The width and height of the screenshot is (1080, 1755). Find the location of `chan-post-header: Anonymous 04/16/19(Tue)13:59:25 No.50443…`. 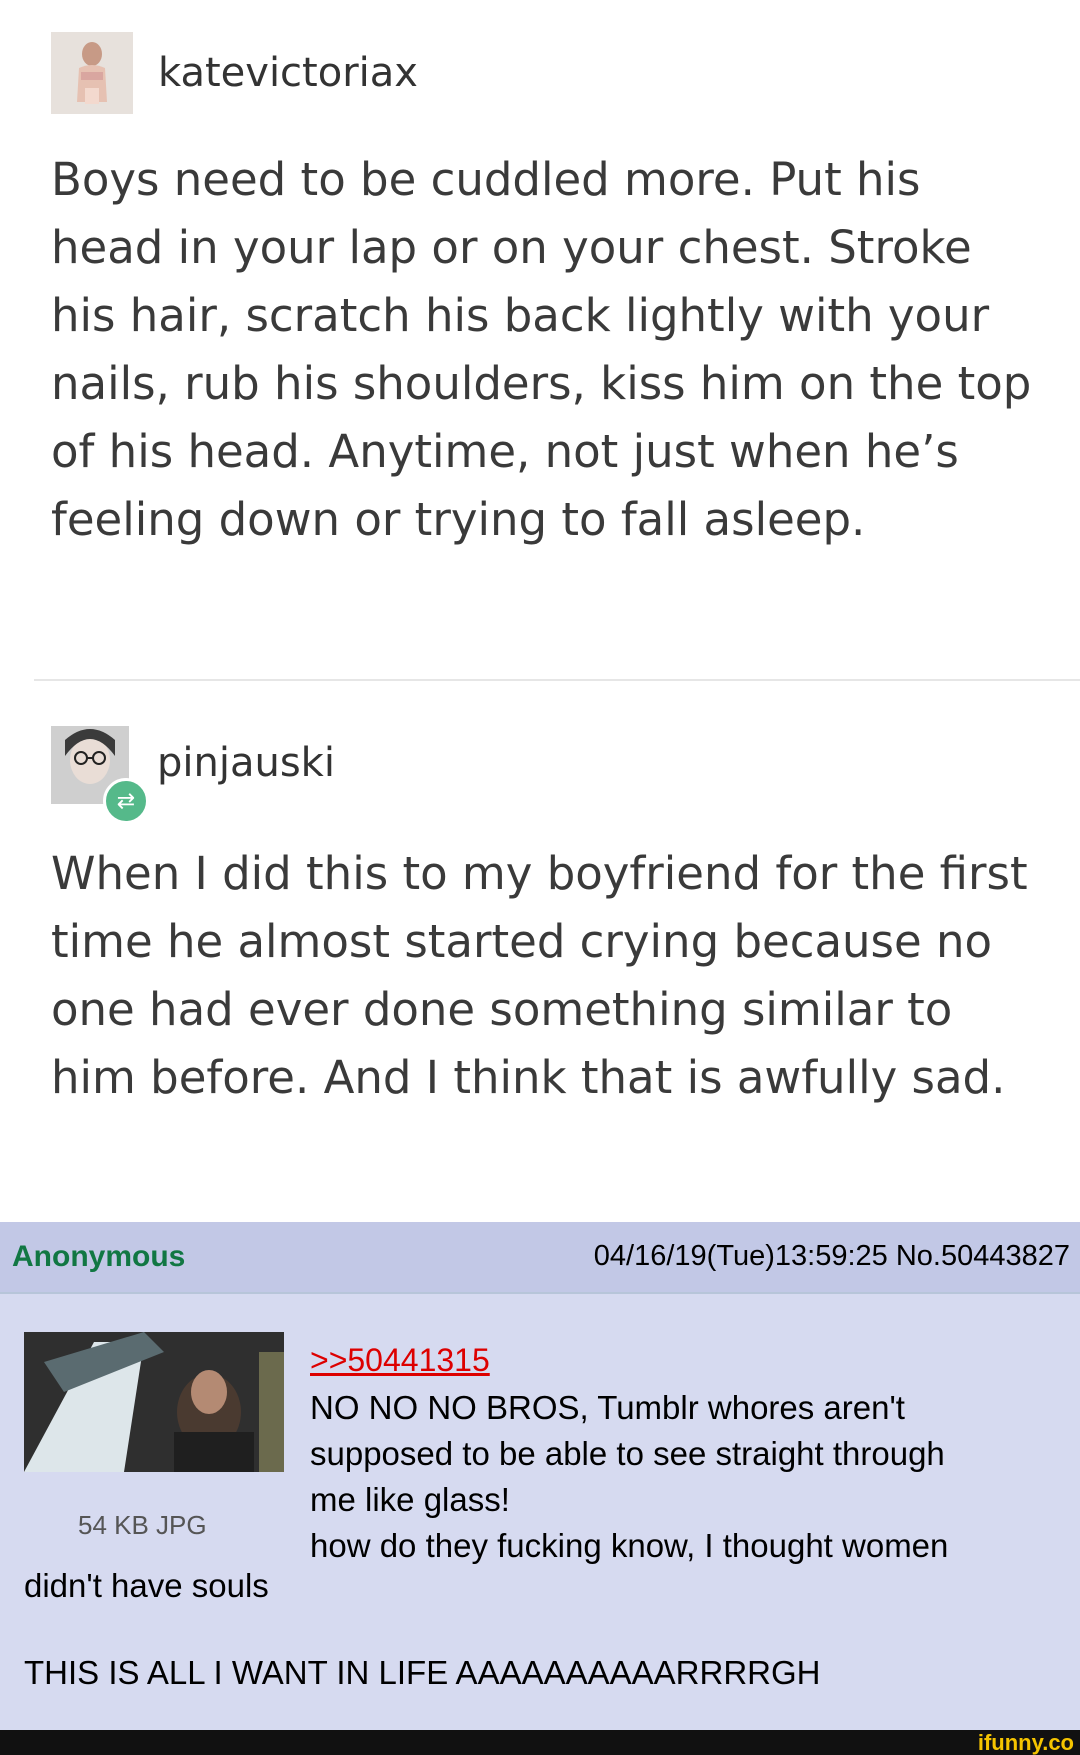

chan-post-header: Anonymous 04/16/19(Tue)13:59:25 No.50443… is located at coordinates (540, 1258).